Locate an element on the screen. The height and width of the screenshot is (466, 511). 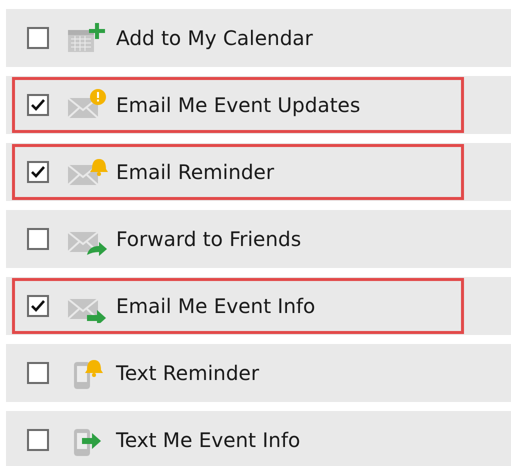
option-label: Email Me Event Updates is located at coordinates (238, 105).